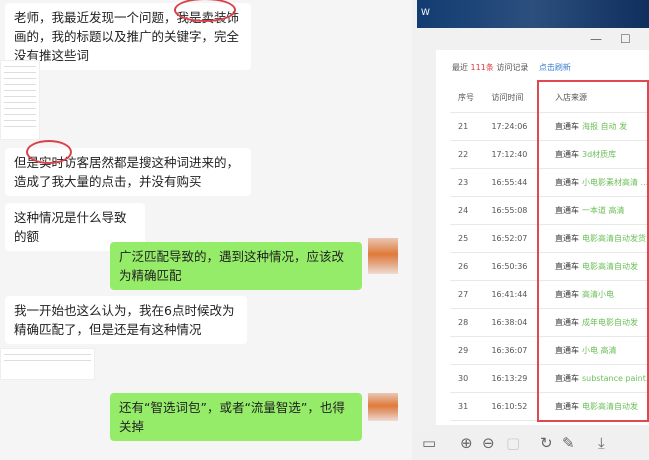 This screenshot has width=649, height=460. What do you see at coordinates (488, 443) in the screenshot?
I see `zoom-out-icon: ⊖` at bounding box center [488, 443].